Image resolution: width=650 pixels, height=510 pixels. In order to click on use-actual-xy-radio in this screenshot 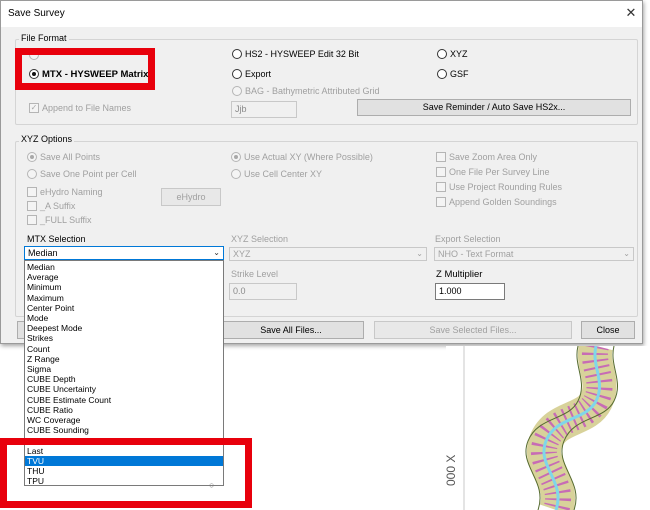, I will do `click(236, 157)`.